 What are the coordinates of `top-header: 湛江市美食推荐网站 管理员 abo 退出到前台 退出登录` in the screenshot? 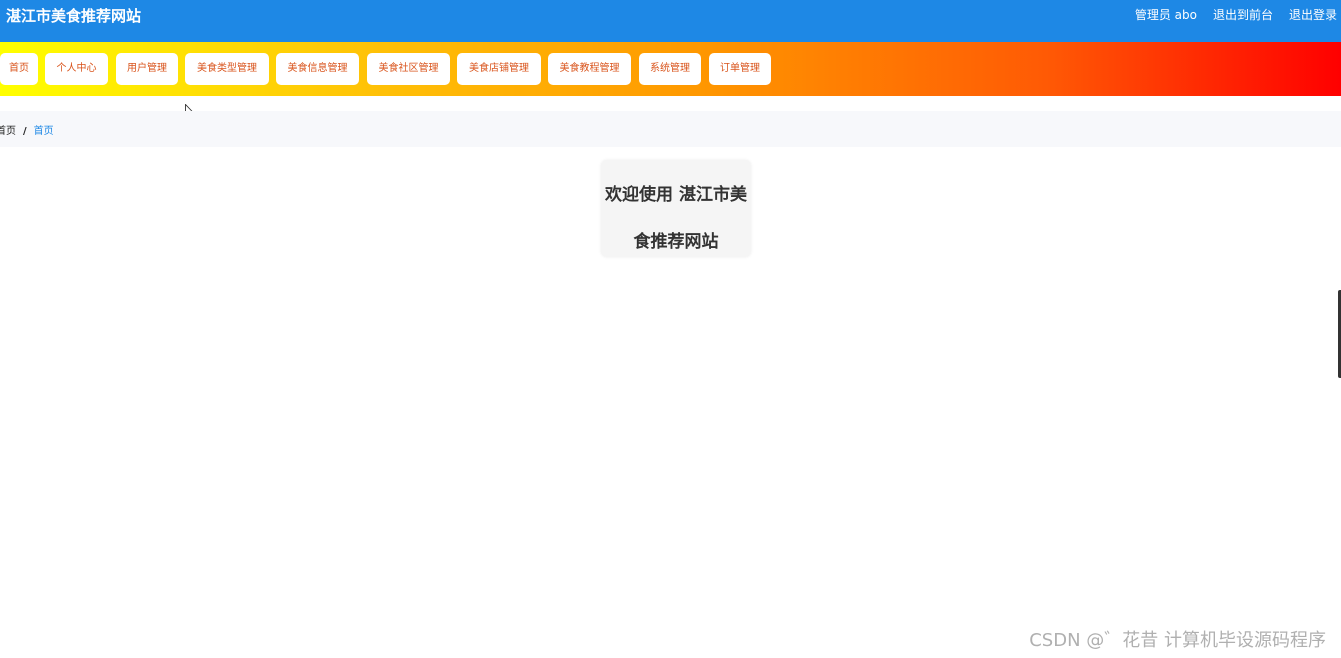 It's located at (670, 21).